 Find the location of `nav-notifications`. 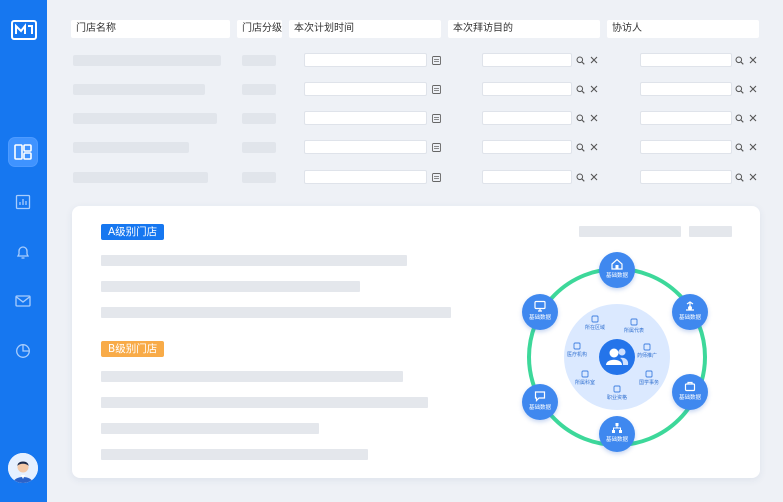

nav-notifications is located at coordinates (23, 252).